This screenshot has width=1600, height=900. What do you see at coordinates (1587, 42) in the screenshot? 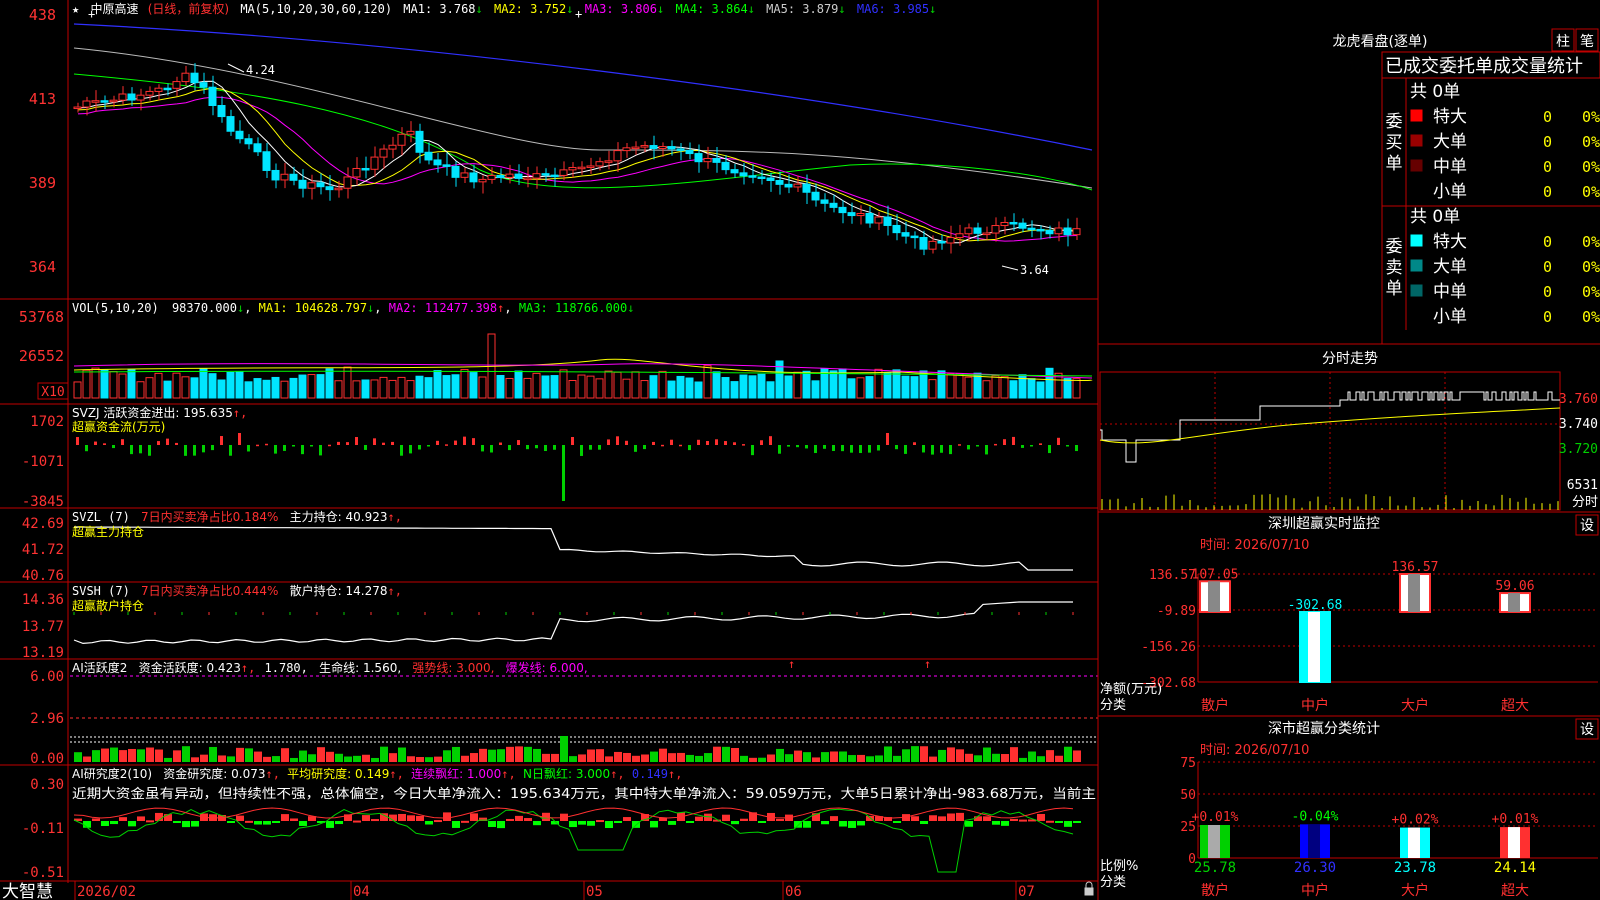
I see `tick-mode-label: 笔` at bounding box center [1587, 42].